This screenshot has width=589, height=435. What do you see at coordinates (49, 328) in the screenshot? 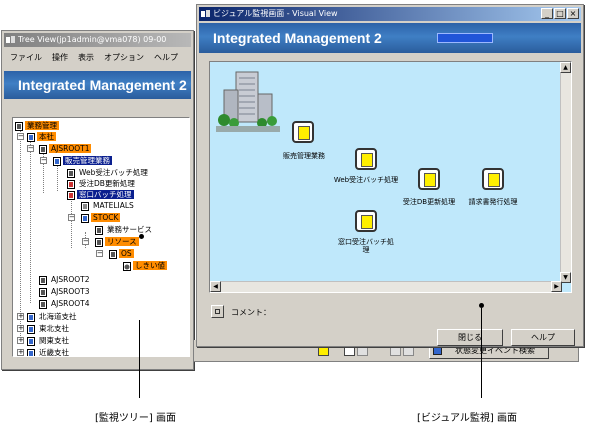
I see `tree-node: 東北支社` at bounding box center [49, 328].